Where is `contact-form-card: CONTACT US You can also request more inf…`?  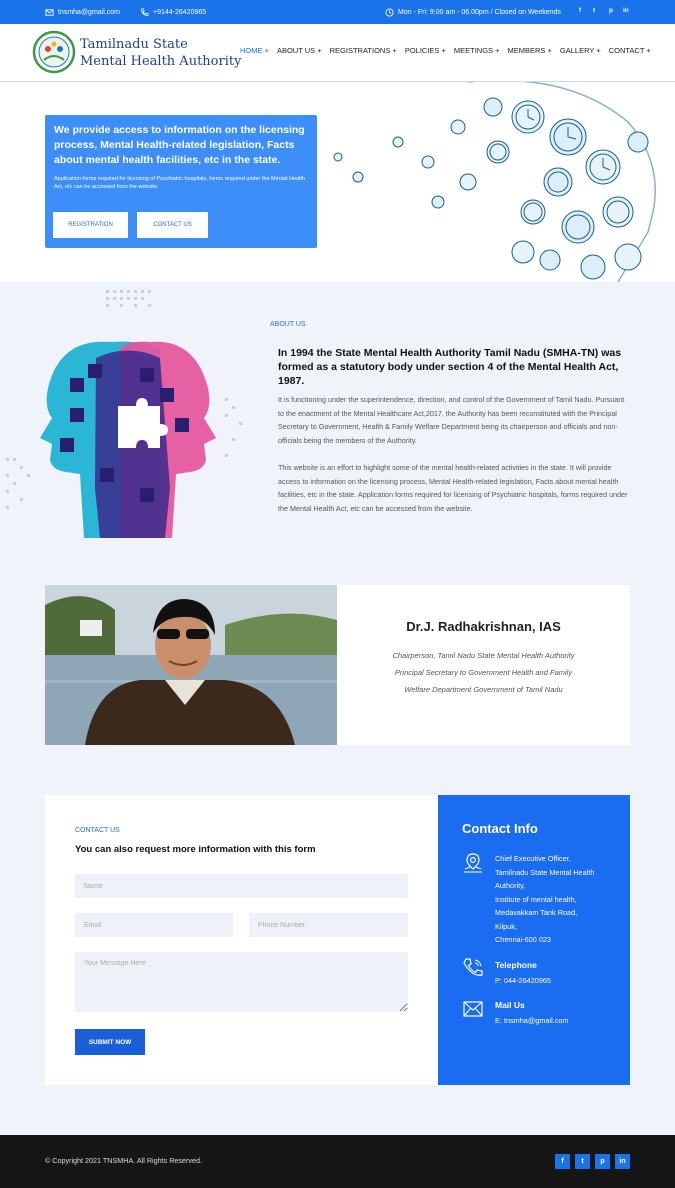 contact-form-card: CONTACT US You can also request more inf… is located at coordinates (241, 940).